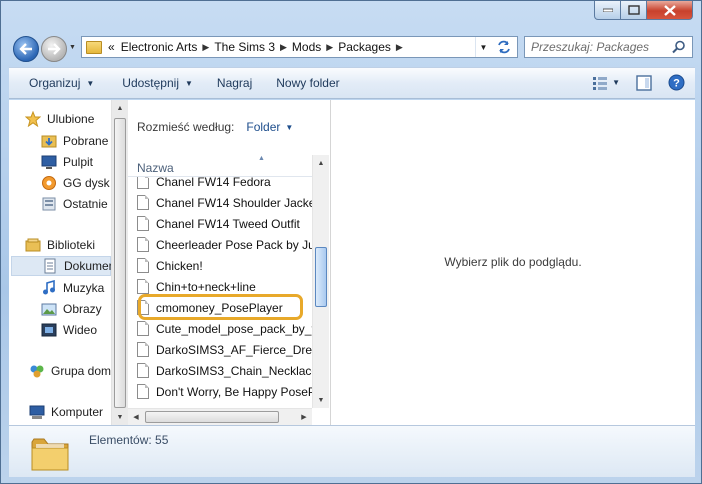 This screenshot has width=702, height=484. I want to click on file-item: Chanel FW14 Tweed Outfit, so click(224, 223).